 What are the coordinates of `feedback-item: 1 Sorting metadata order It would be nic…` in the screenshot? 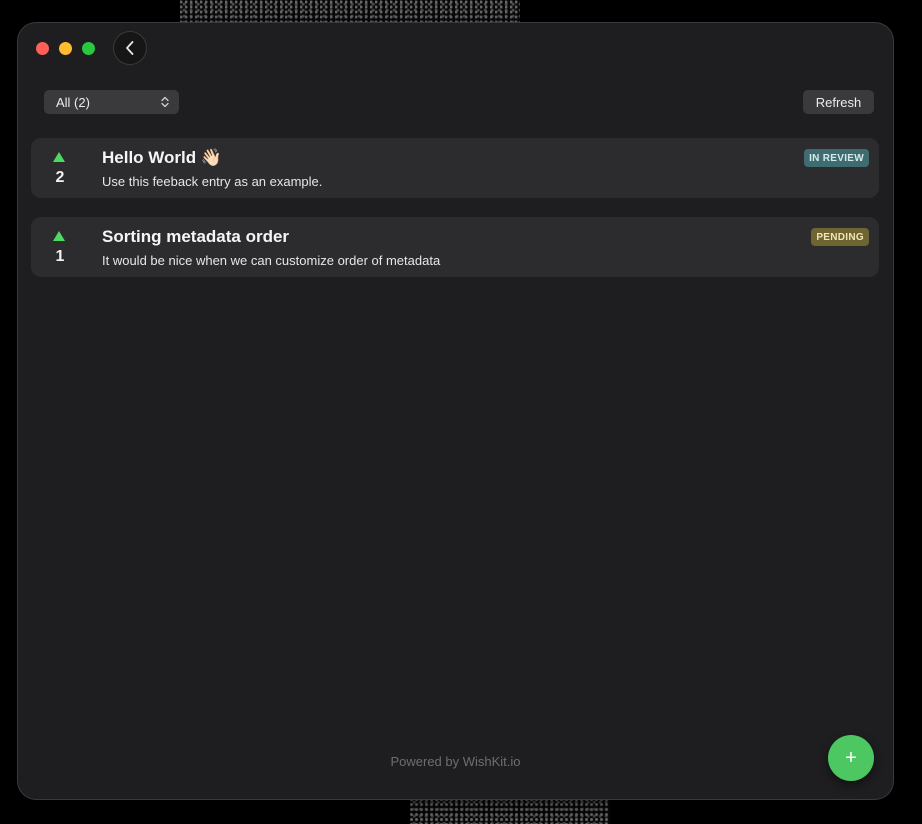 It's located at (455, 247).